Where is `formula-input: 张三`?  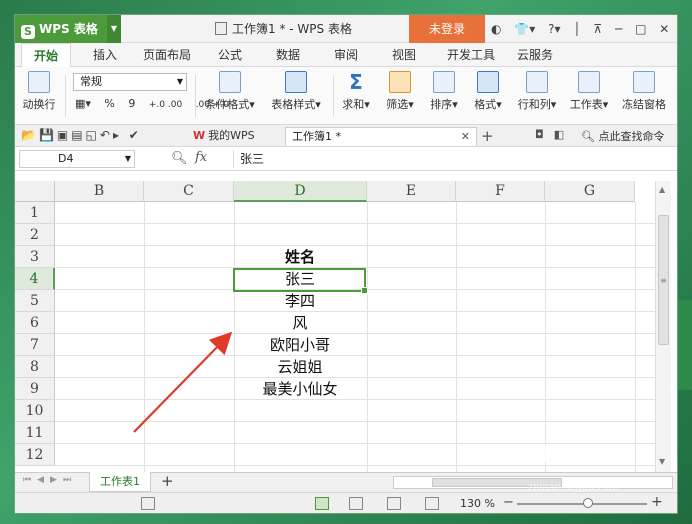 formula-input: 张三 is located at coordinates (453, 159).